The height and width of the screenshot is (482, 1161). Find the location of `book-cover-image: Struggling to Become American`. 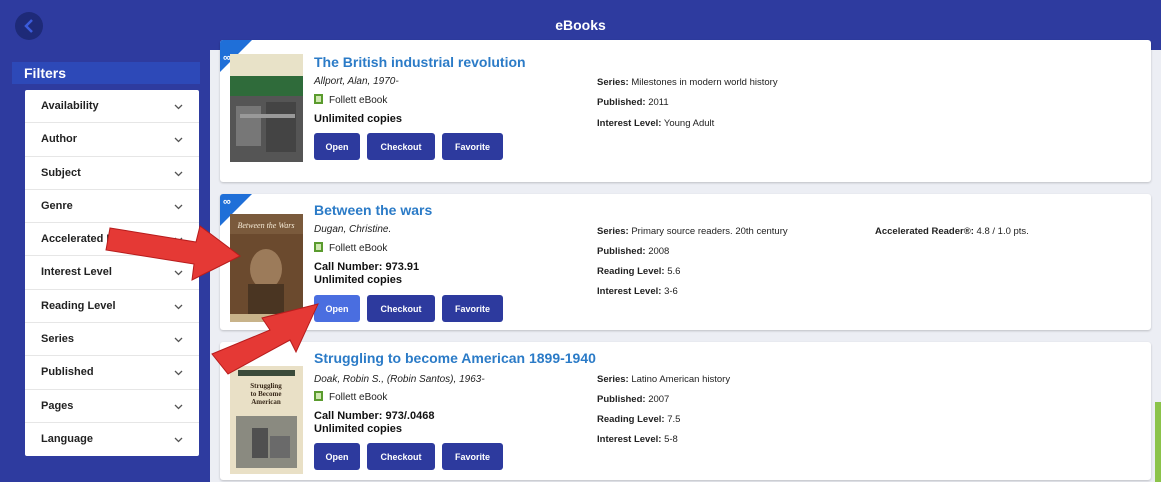

book-cover-image: Struggling to Become American is located at coordinates (266, 420).